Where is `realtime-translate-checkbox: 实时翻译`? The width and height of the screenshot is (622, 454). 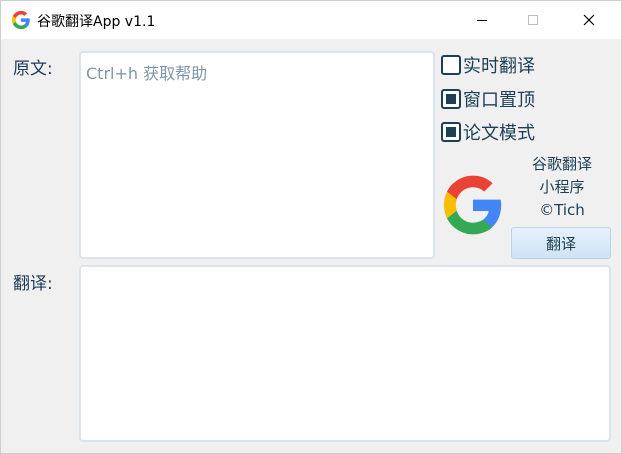 realtime-translate-checkbox: 实时翻译 is located at coordinates (488, 65).